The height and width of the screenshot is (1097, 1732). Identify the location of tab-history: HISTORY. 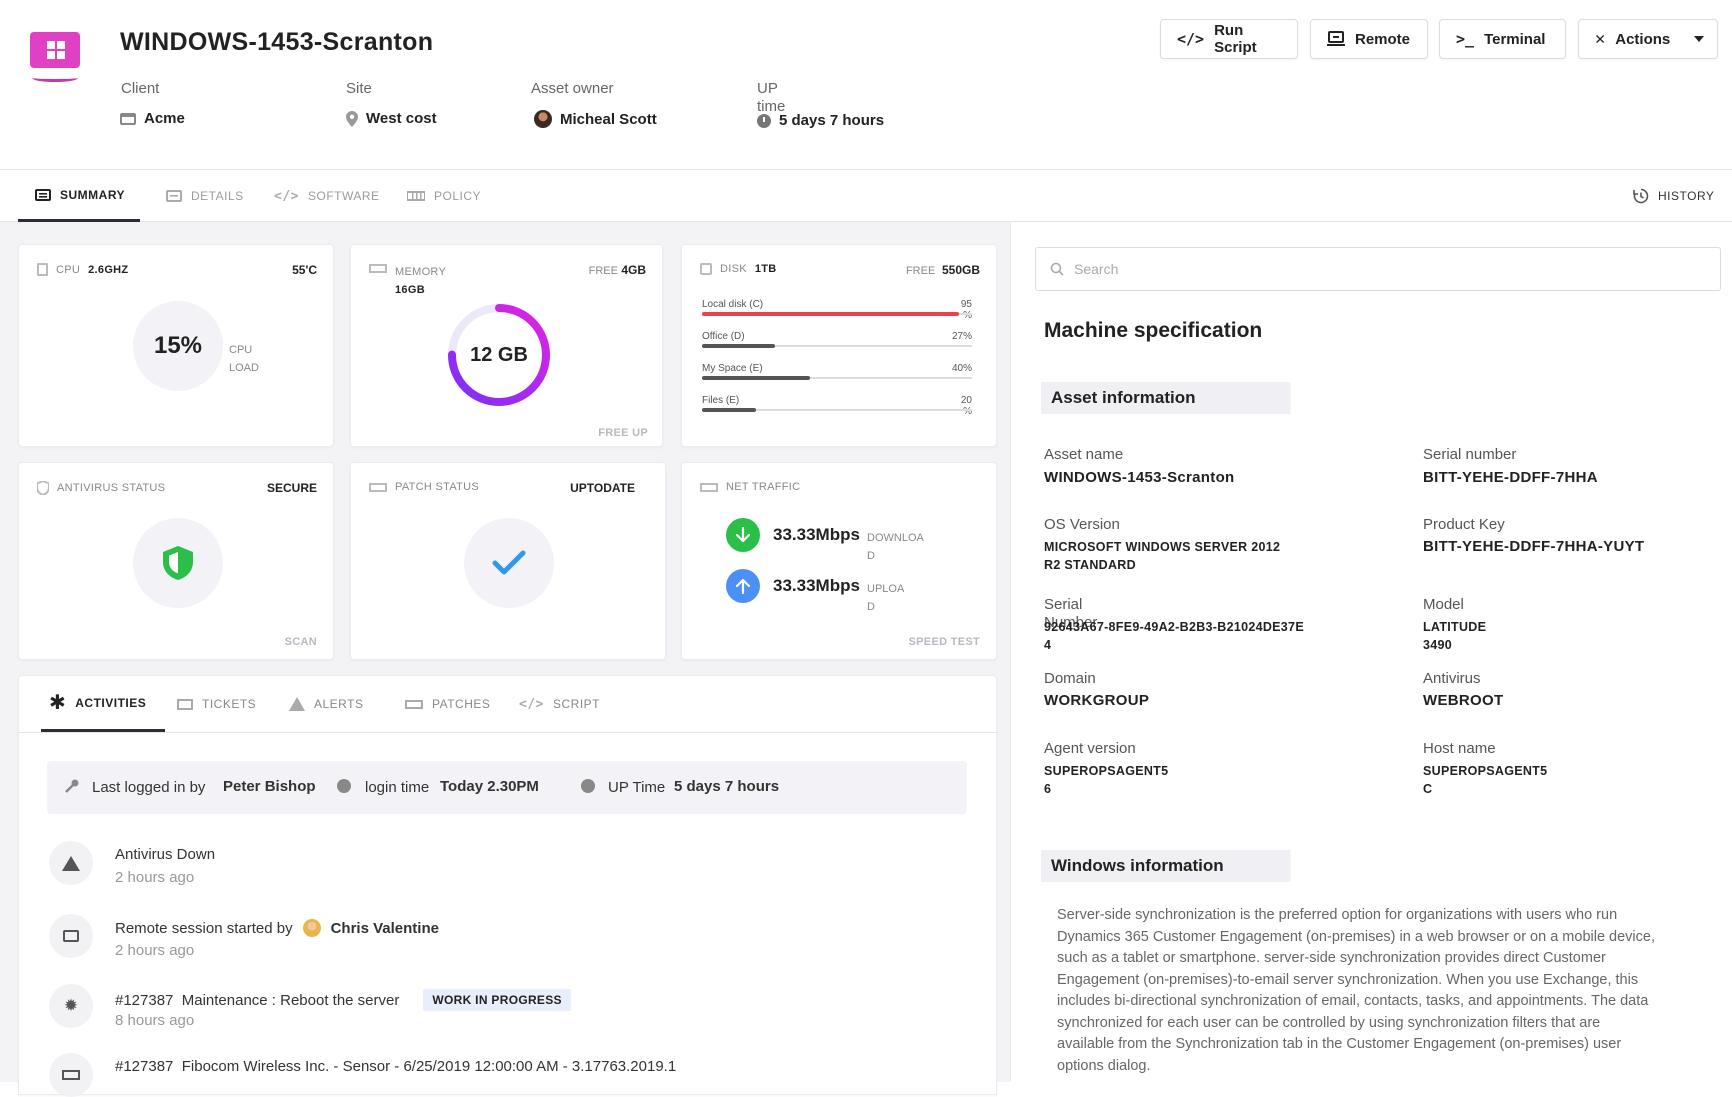
(1673, 196).